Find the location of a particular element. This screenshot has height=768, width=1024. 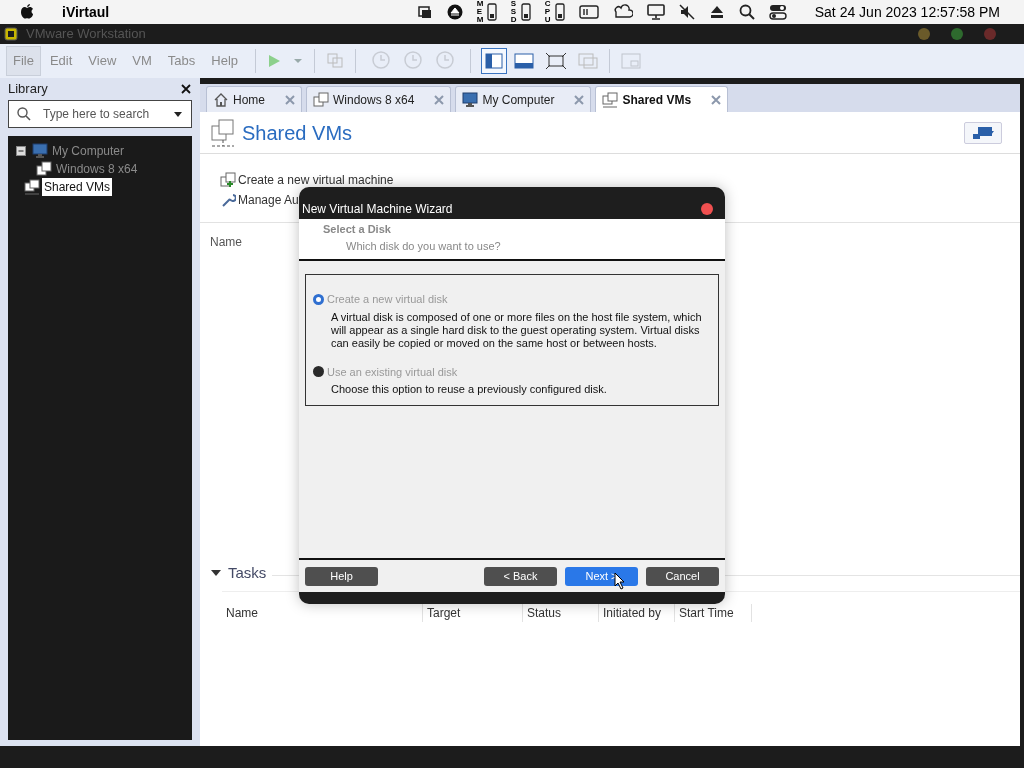

battery-icon is located at coordinates (588, 12).